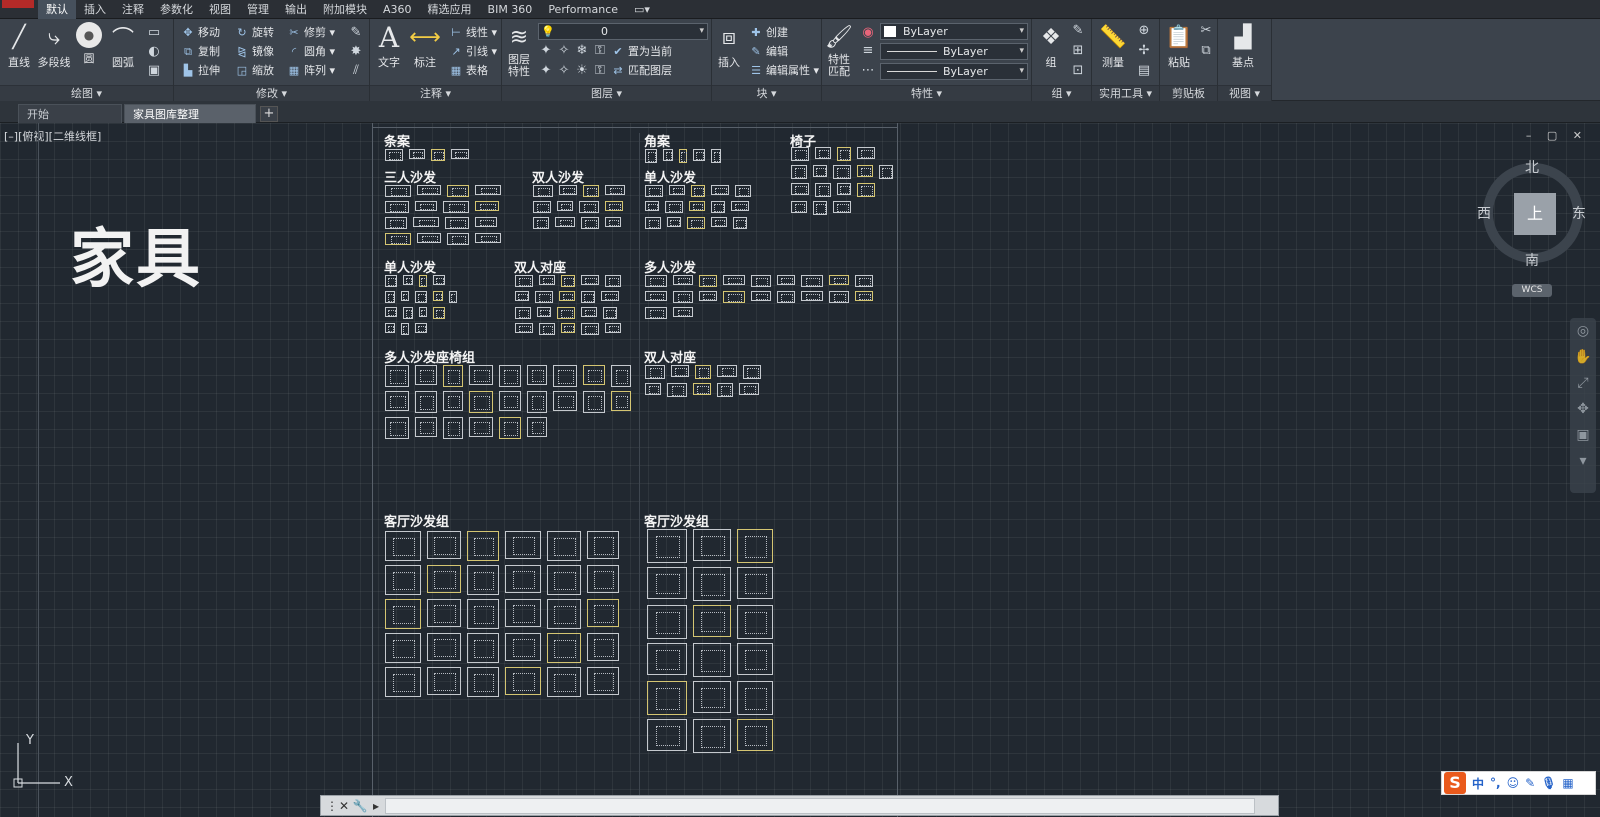 This screenshot has height=817, width=1600. What do you see at coordinates (1455, 783) in the screenshot?
I see `sogou-logo-icon: S` at bounding box center [1455, 783].